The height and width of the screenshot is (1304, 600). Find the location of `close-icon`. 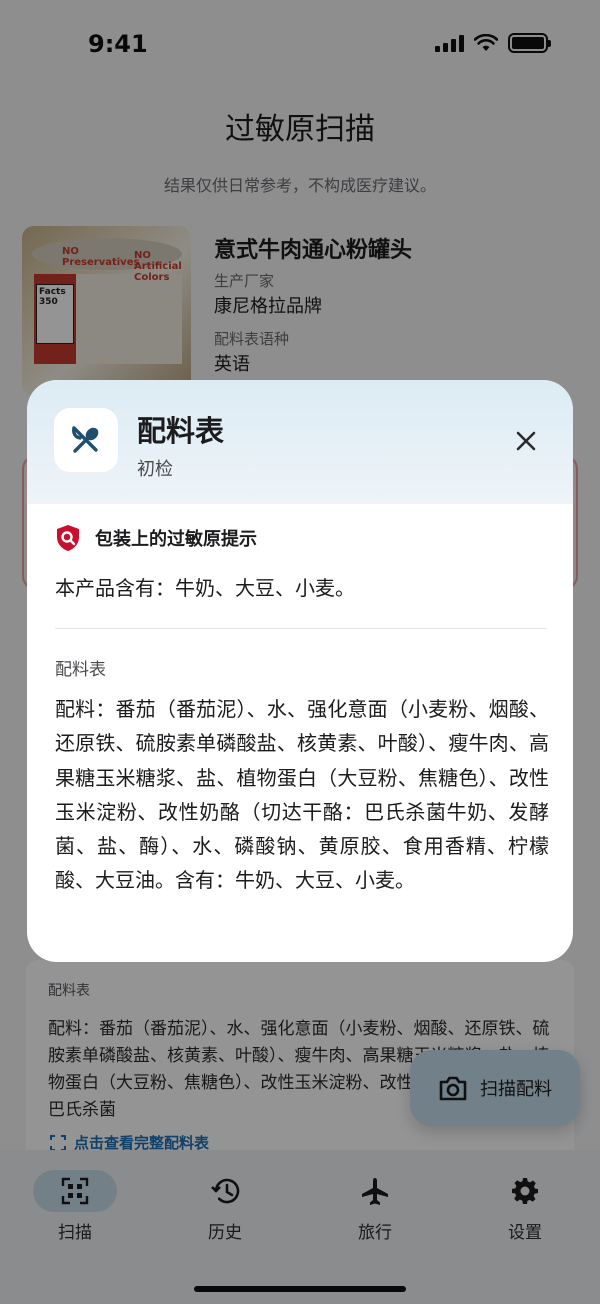

close-icon is located at coordinates (526, 441).